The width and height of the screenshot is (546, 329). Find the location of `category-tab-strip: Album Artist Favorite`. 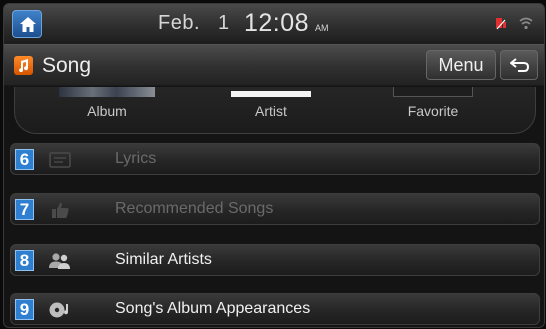

category-tab-strip: Album Artist Favorite is located at coordinates (275, 110).